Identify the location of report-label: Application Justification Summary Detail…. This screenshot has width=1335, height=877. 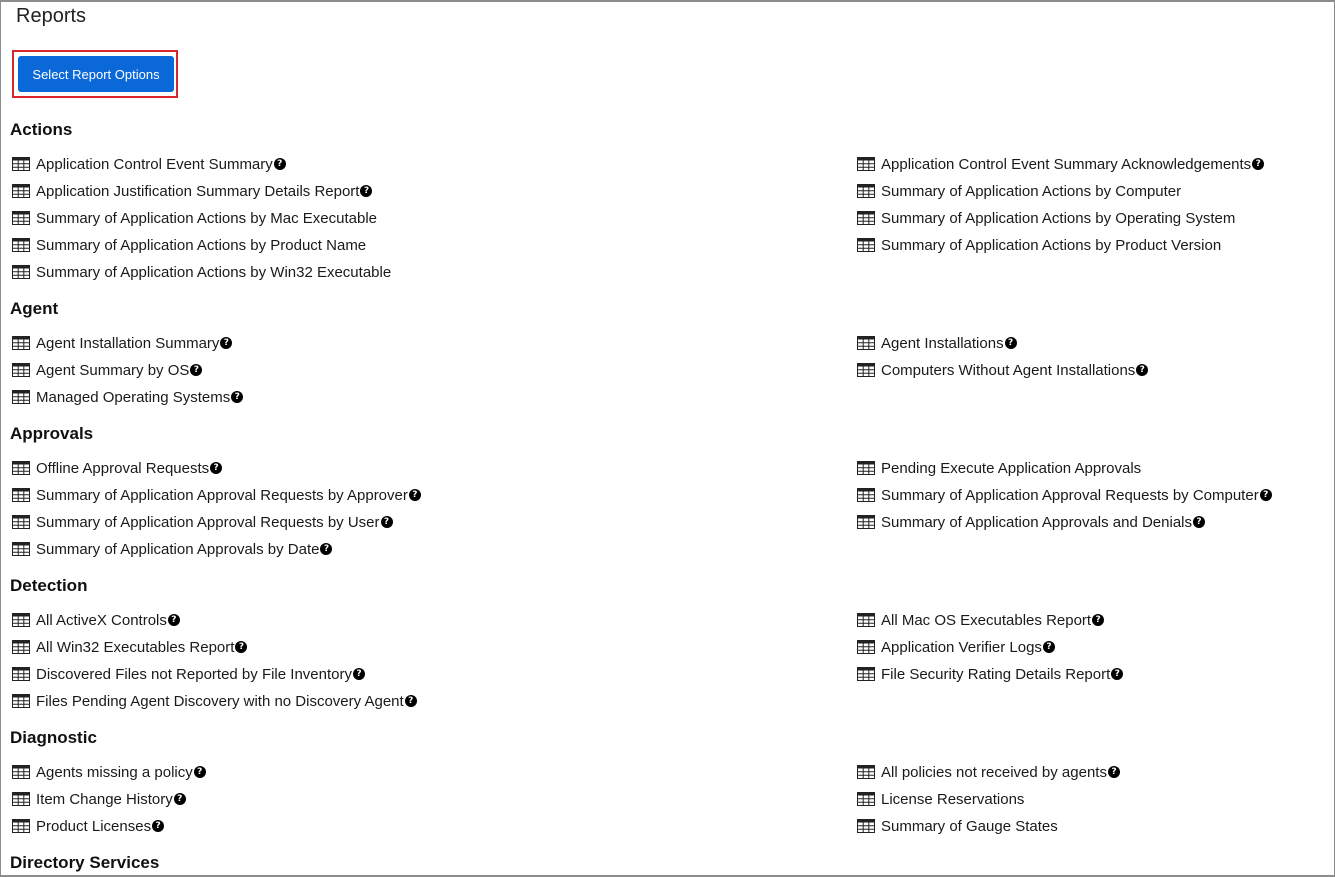
(198, 191).